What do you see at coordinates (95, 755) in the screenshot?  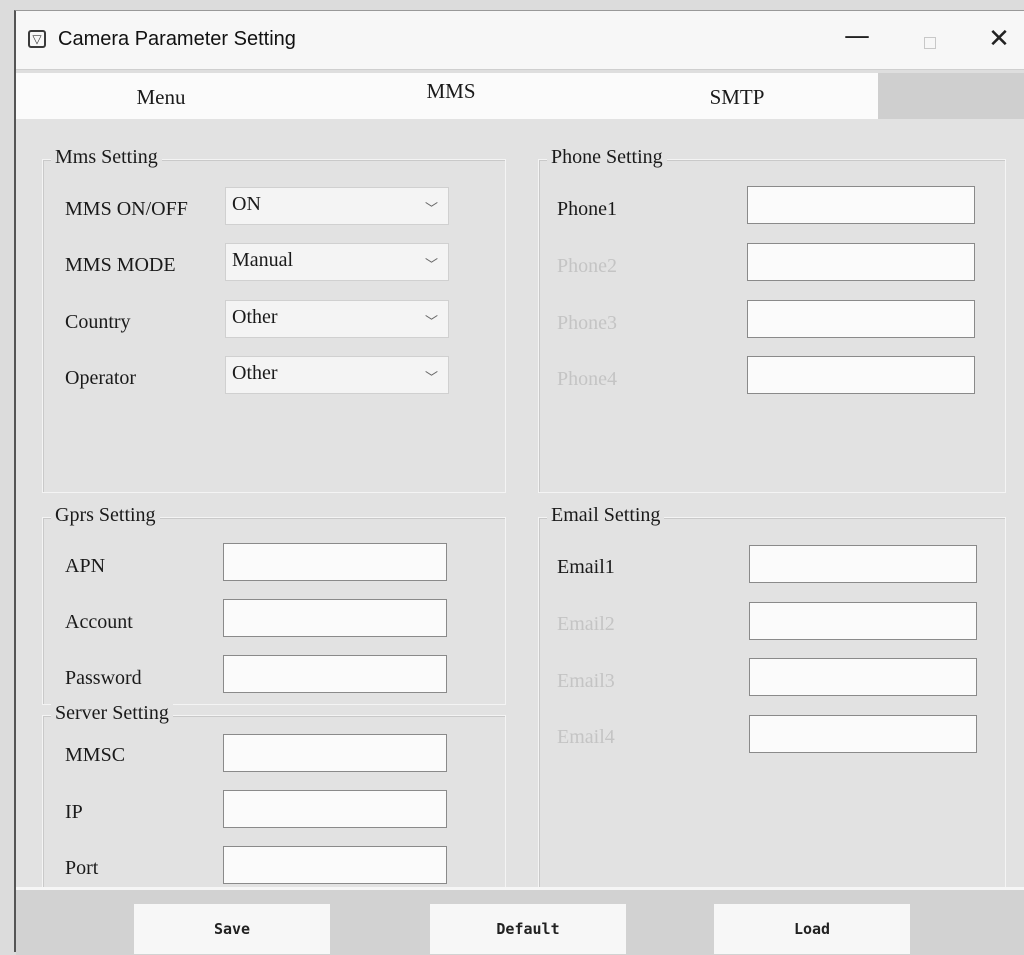 I see `mmsc-label: MMSC` at bounding box center [95, 755].